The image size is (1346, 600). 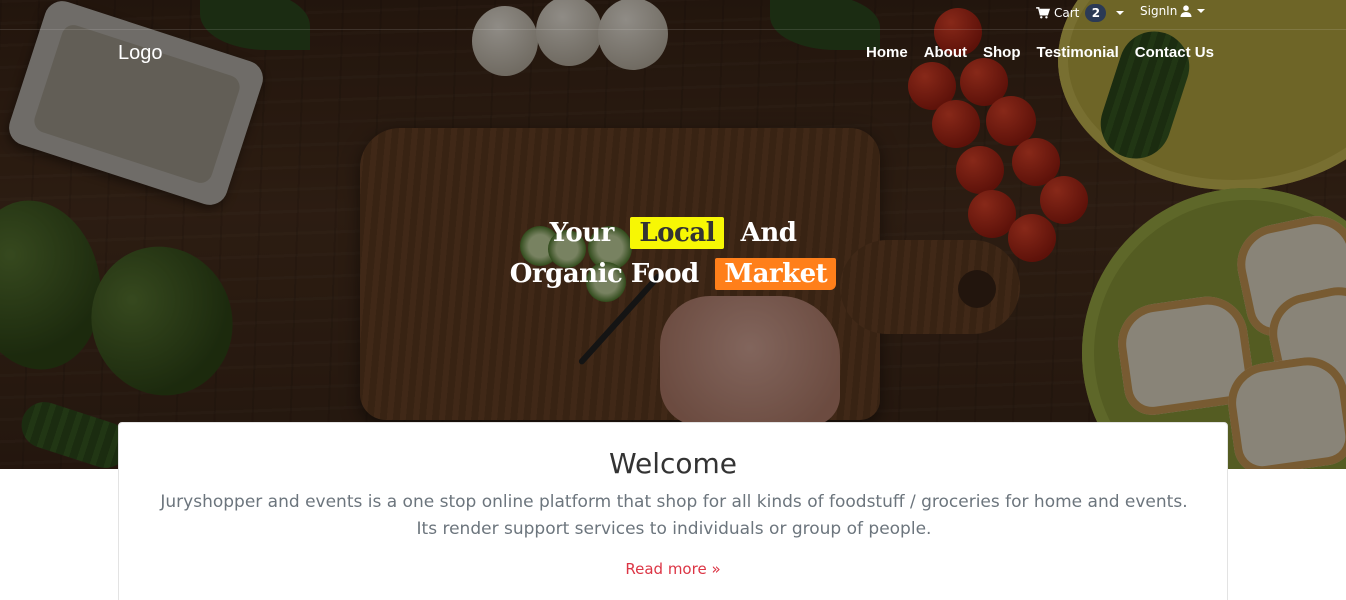 What do you see at coordinates (1043, 13) in the screenshot?
I see `shopping-cart-icon` at bounding box center [1043, 13].